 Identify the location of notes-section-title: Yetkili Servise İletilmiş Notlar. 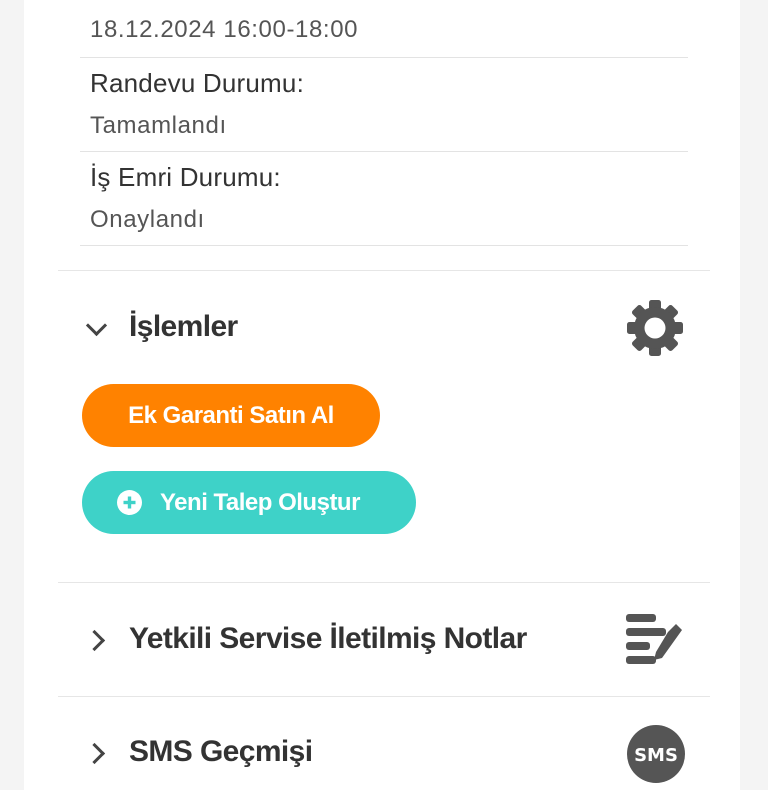
(328, 638).